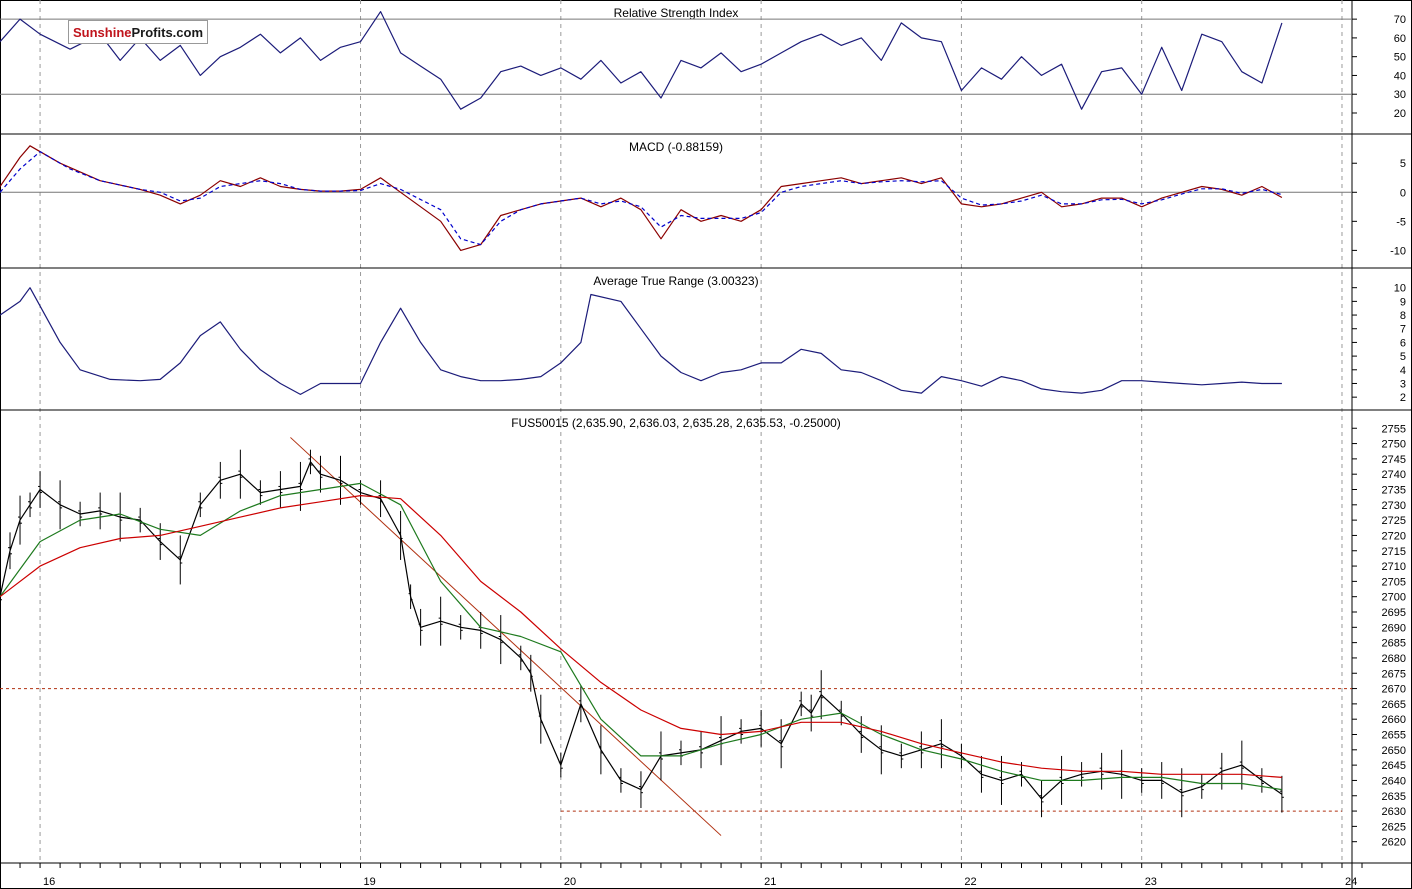  I want to click on y-tick-label: 2670, so click(1394, 690).